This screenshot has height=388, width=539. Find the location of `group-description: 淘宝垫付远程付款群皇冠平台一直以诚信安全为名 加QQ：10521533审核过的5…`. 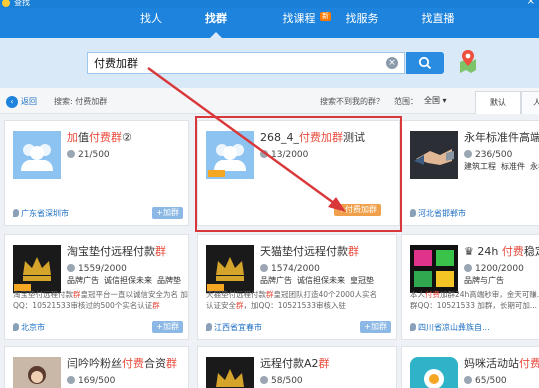

group-description: 淘宝垫付远程付款群皇冠平台一直以诚信安全为名 加QQ：10521533审核过的5… is located at coordinates (100, 300).